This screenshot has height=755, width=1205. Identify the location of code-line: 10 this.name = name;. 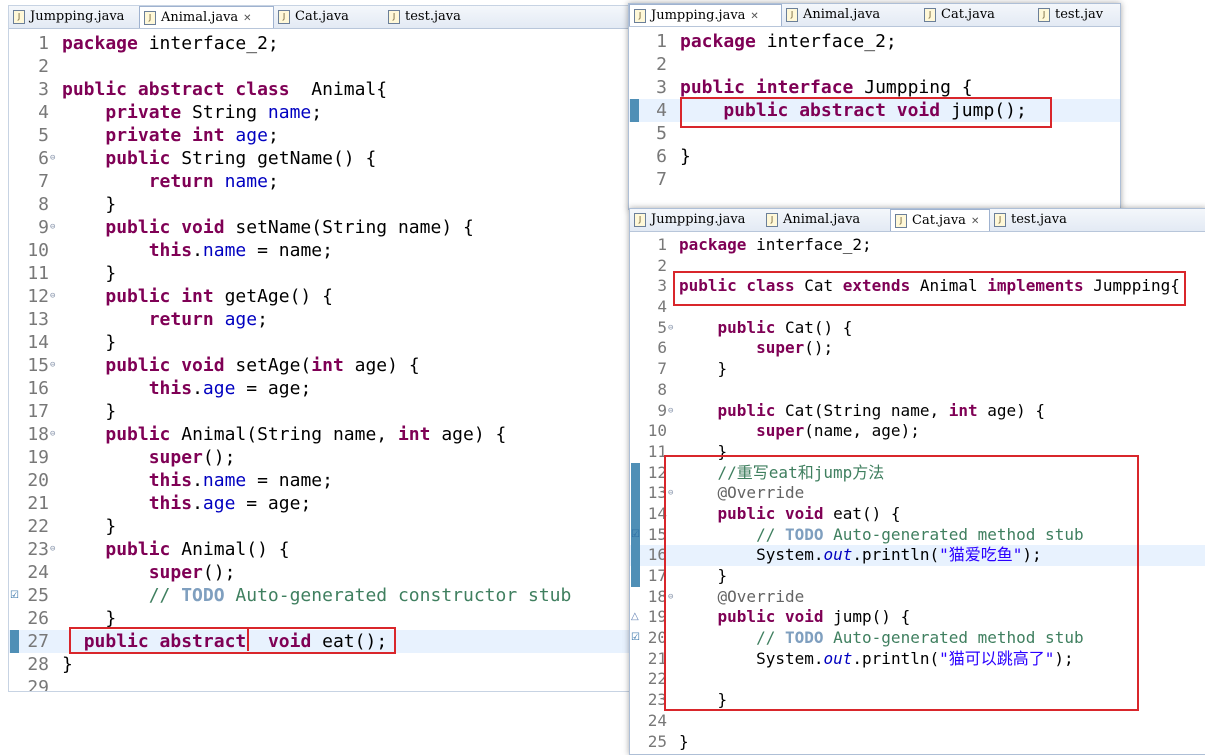
(320, 250).